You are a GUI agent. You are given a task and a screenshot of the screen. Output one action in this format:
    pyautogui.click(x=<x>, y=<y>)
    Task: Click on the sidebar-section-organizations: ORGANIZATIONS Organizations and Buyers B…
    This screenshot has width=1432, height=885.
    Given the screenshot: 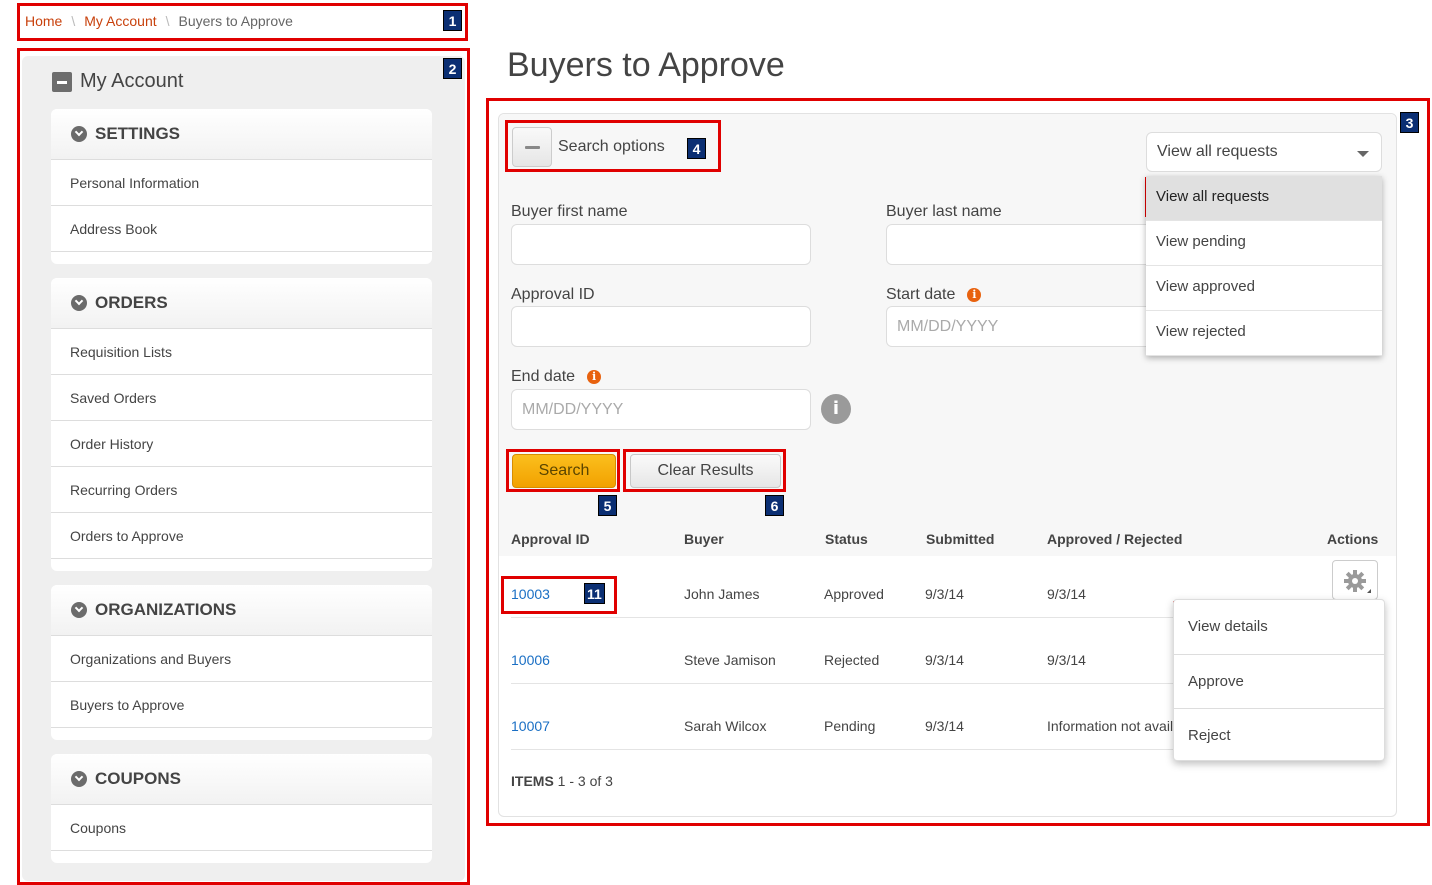 What is the action you would take?
    pyautogui.click(x=241, y=662)
    